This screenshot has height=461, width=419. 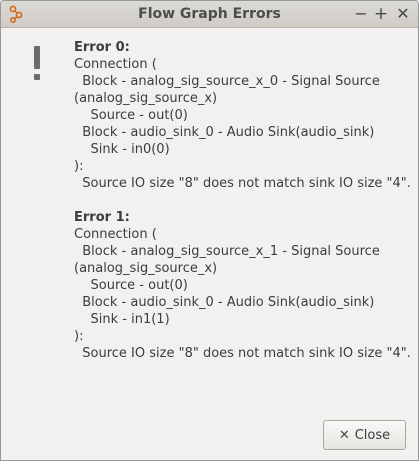 I want to click on warning-icon-bar, so click(x=37, y=57).